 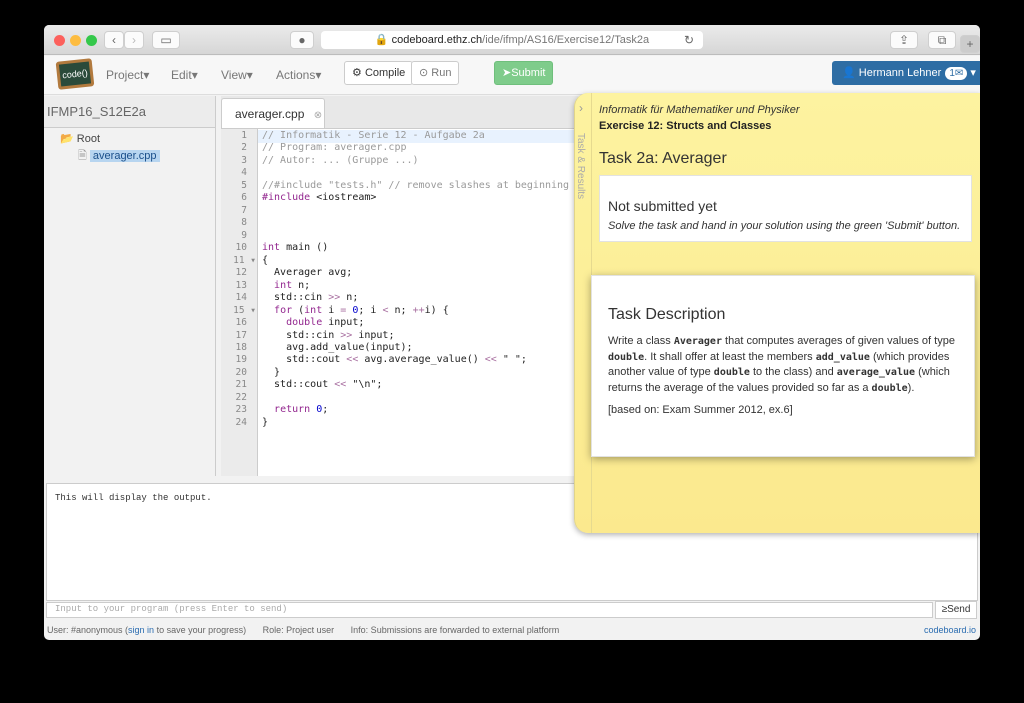 I want to click on share-icon: ⇪, so click(x=904, y=40).